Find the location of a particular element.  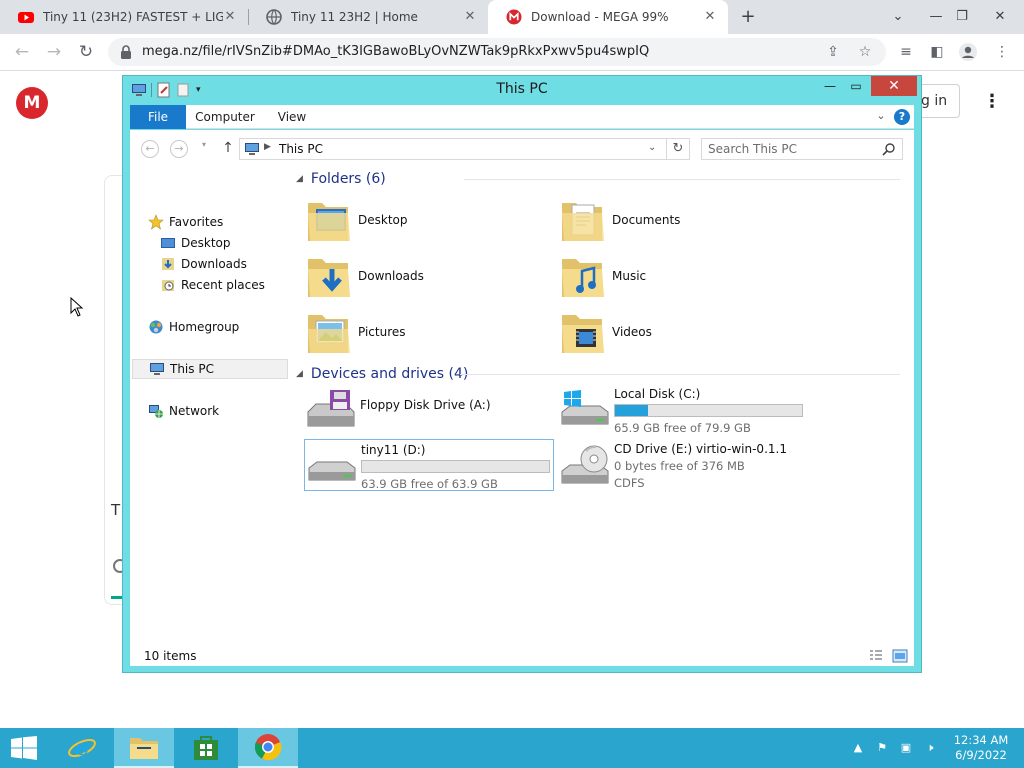

mega-icon is located at coordinates (514, 17).